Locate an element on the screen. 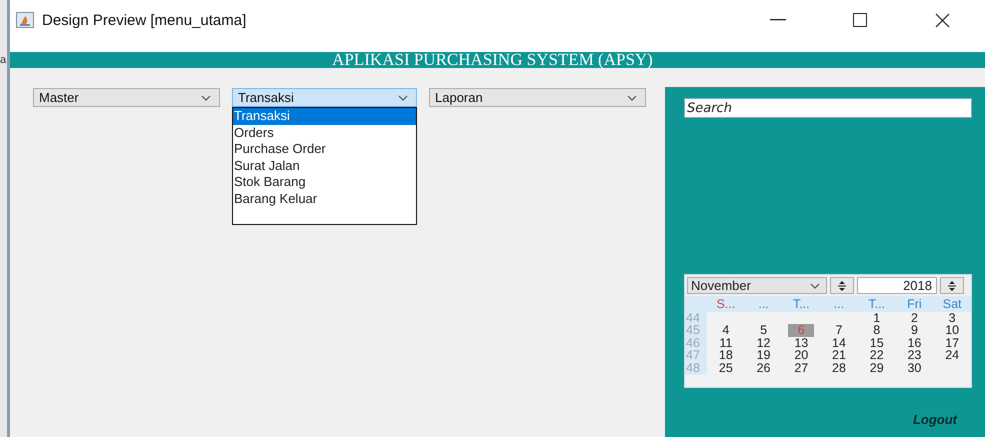  dropdown-item: Orders is located at coordinates (324, 132).